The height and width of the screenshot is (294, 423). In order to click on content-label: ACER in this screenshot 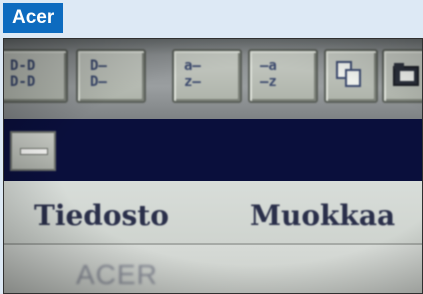, I will do `click(117, 274)`.